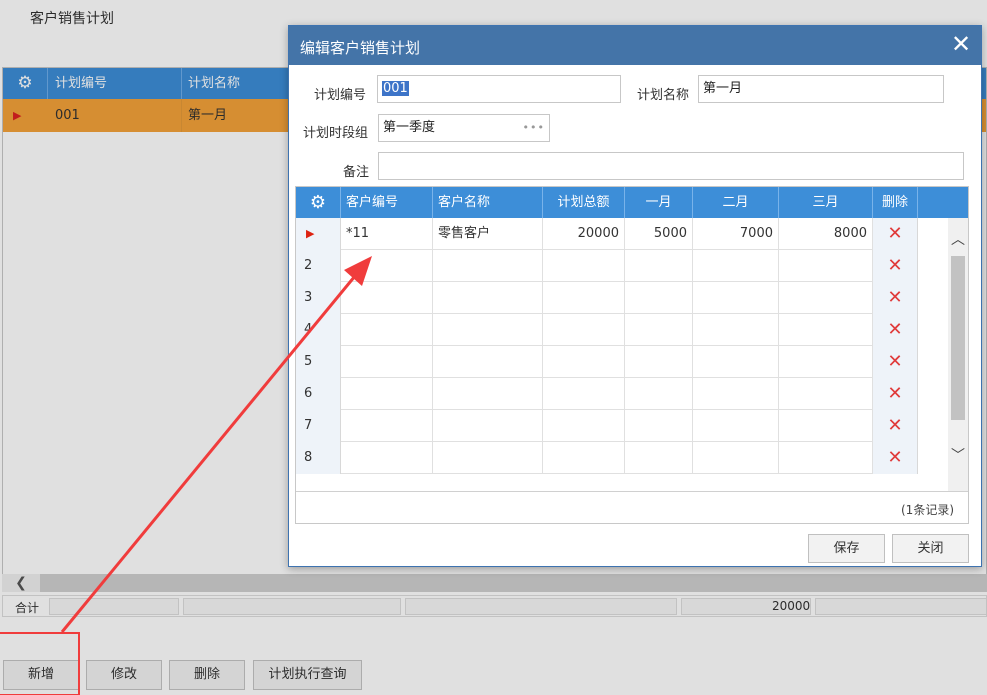  Describe the element at coordinates (659, 202) in the screenshot. I see `column-header-january: 一月` at that location.